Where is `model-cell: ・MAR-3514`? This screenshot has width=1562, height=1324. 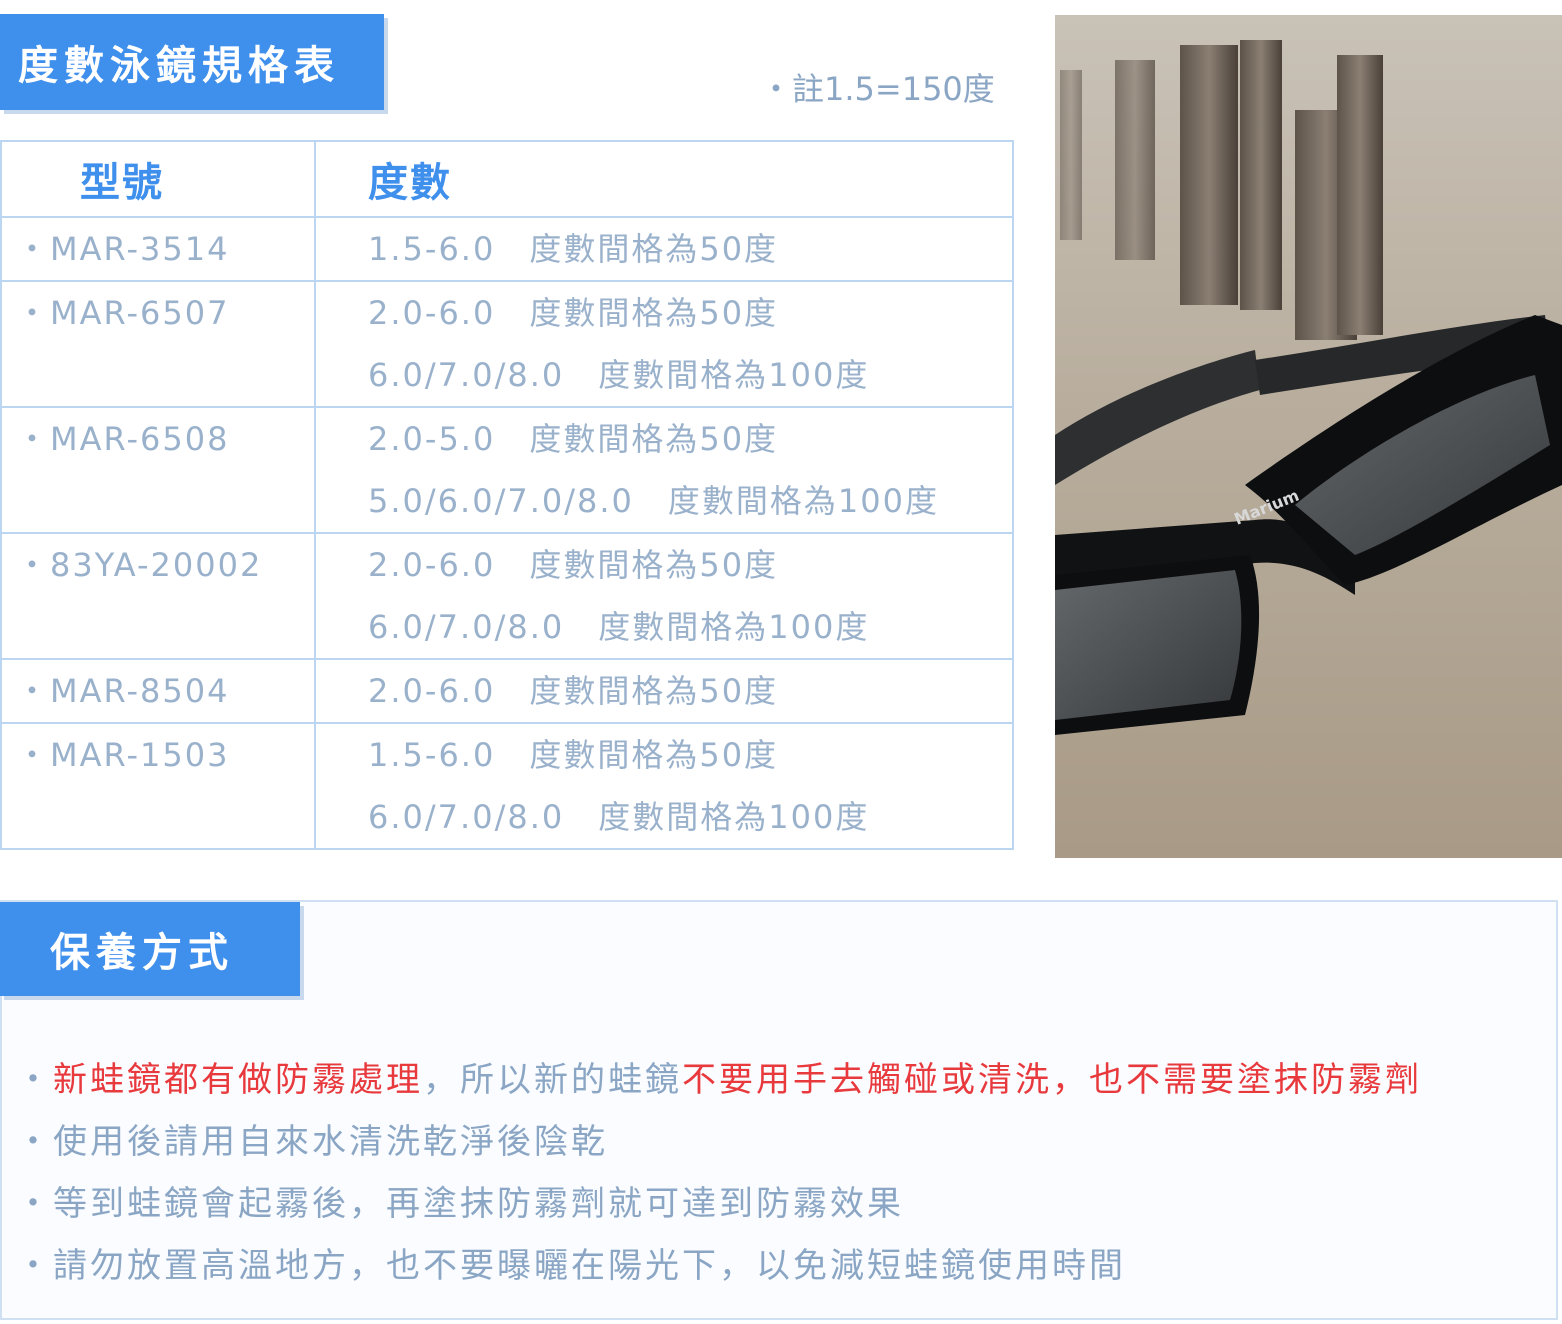 model-cell: ・MAR-3514 is located at coordinates (158, 249).